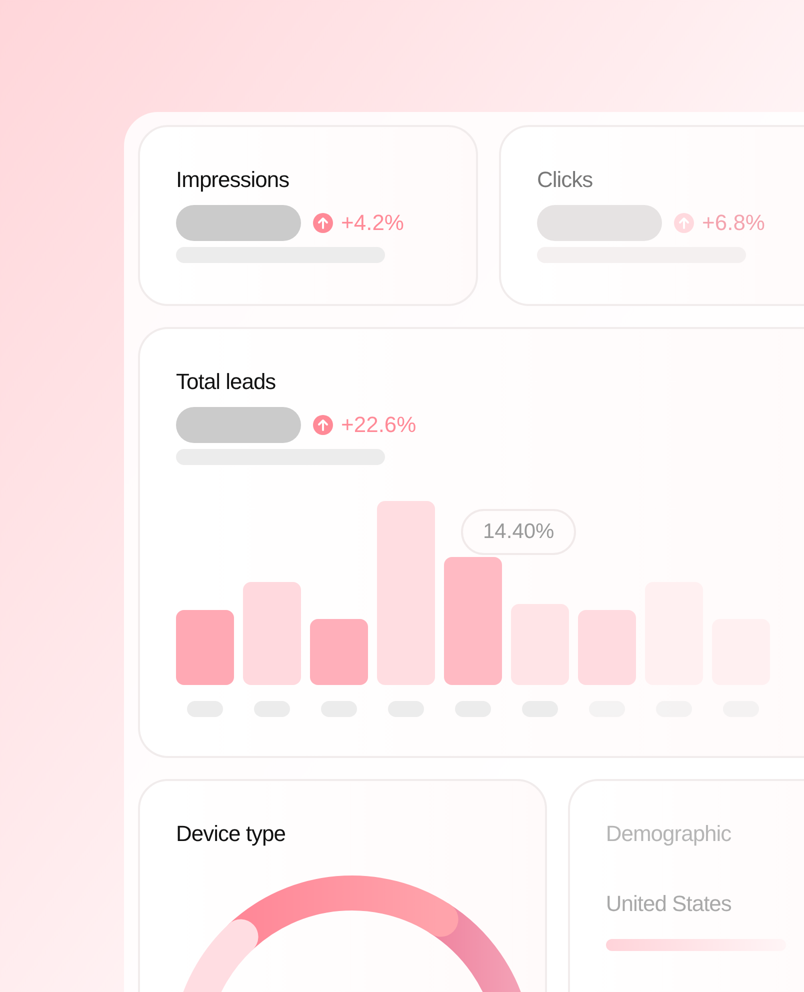 The height and width of the screenshot is (992, 804). What do you see at coordinates (339, 652) in the screenshot?
I see `chart-bar` at bounding box center [339, 652].